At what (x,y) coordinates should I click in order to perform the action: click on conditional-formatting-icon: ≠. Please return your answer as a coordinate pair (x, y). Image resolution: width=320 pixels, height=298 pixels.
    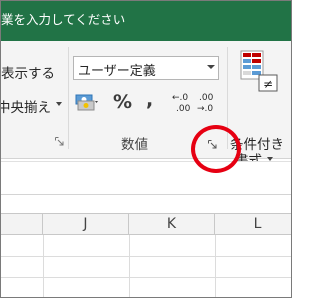
    Looking at the image, I should click on (259, 71).